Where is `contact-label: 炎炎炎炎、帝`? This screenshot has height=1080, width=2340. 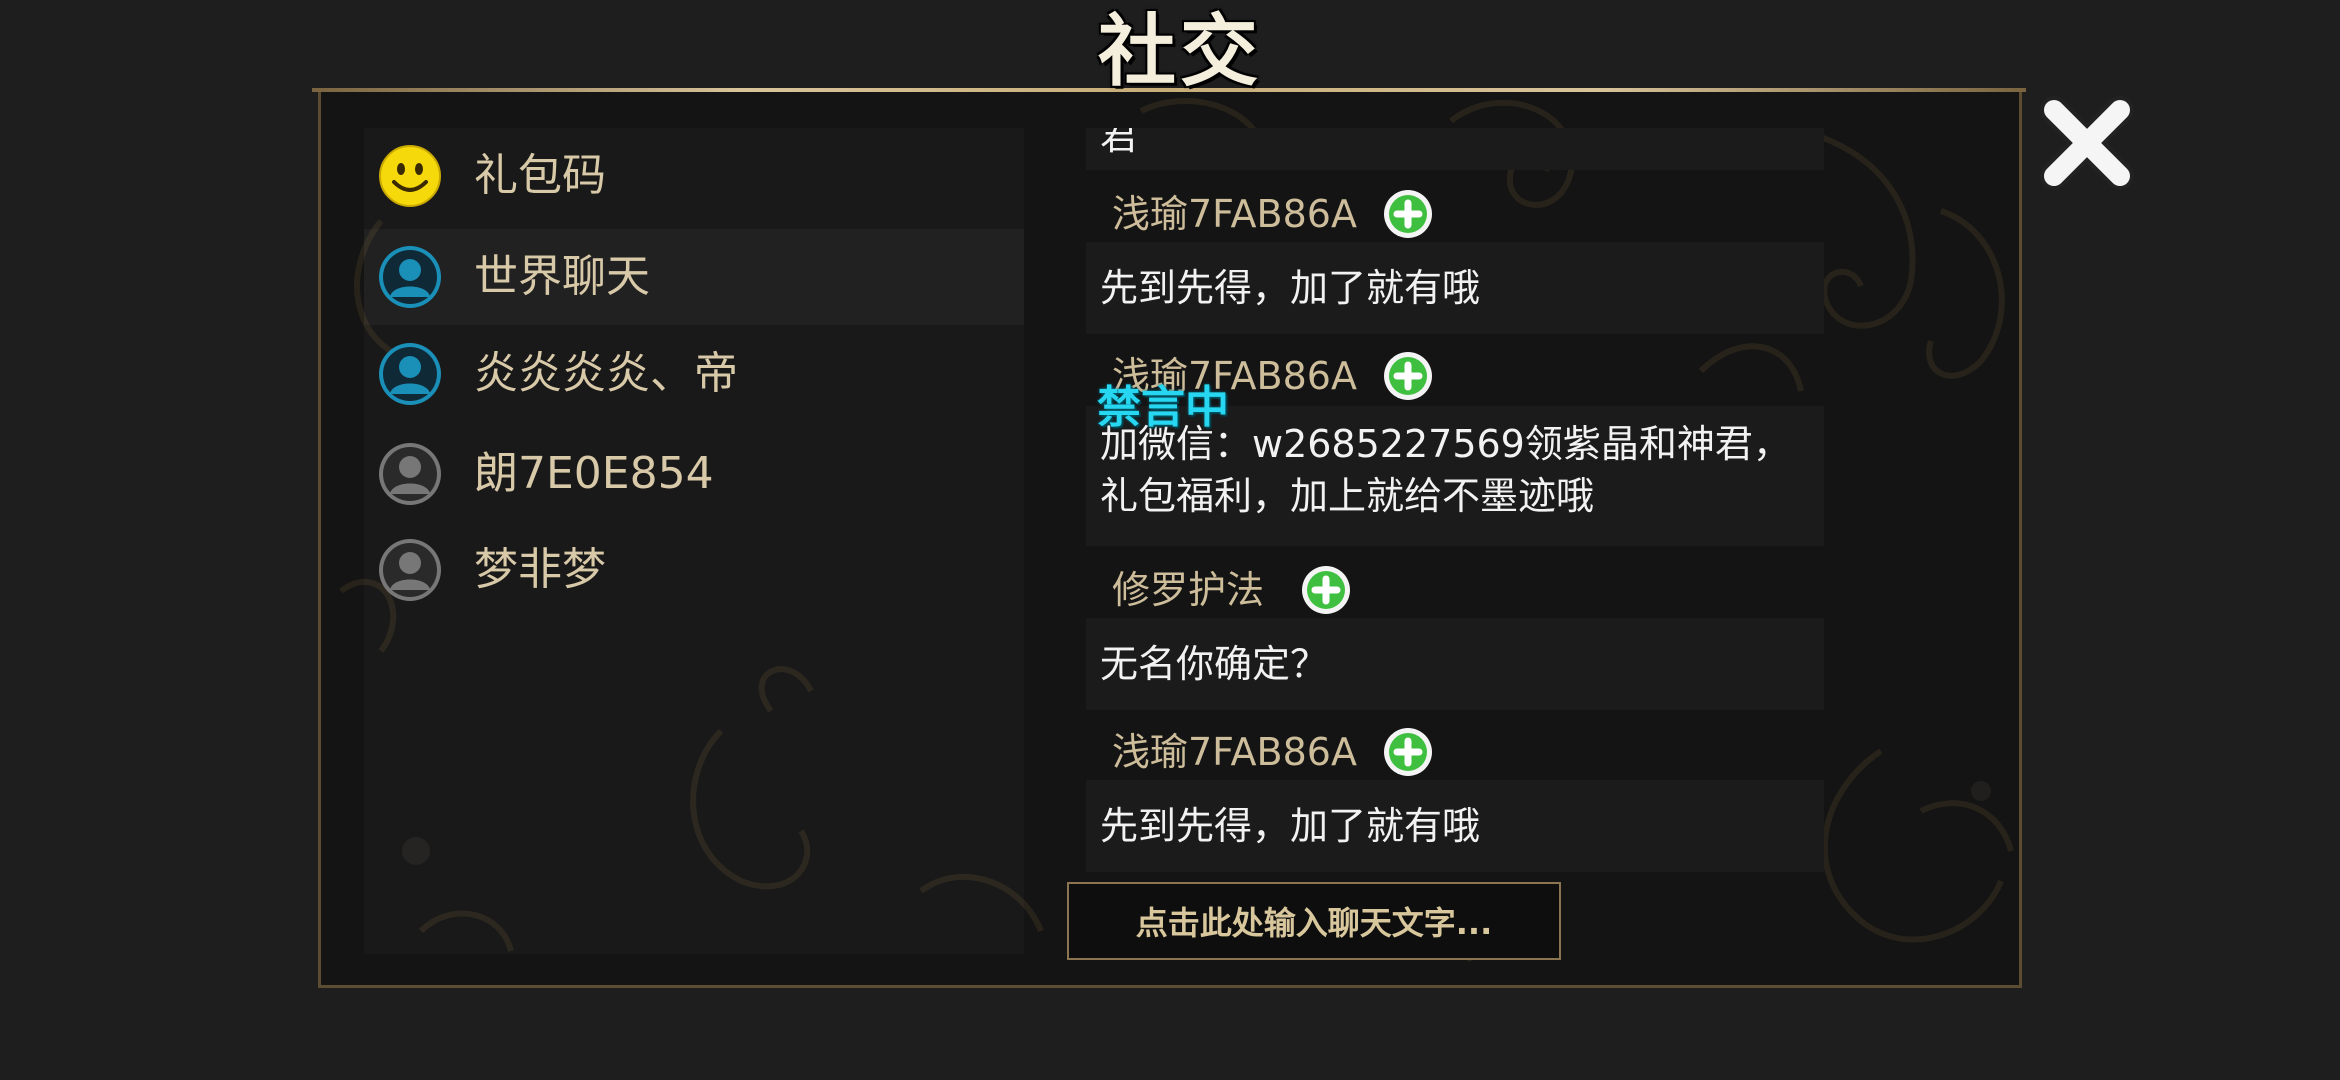 contact-label: 炎炎炎炎、帝 is located at coordinates (606, 373).